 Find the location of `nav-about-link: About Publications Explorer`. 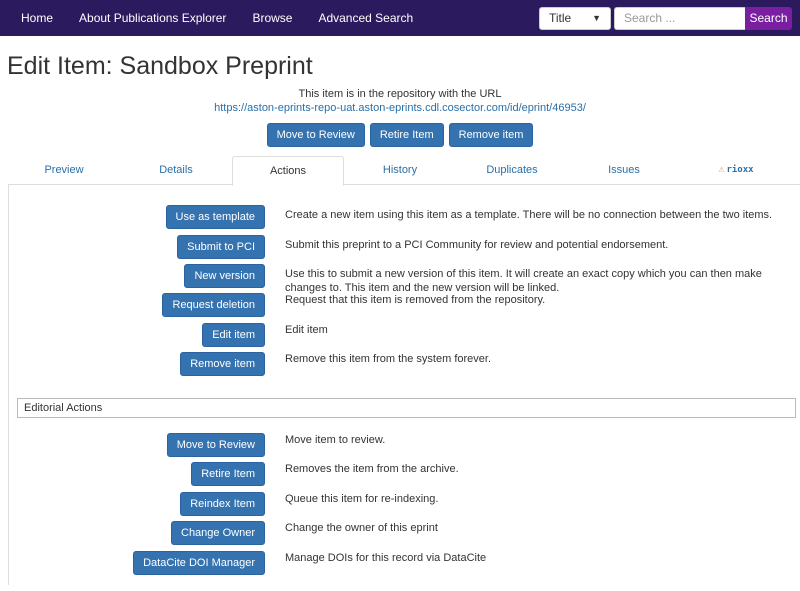

nav-about-link: About Publications Explorer is located at coordinates (152, 18).